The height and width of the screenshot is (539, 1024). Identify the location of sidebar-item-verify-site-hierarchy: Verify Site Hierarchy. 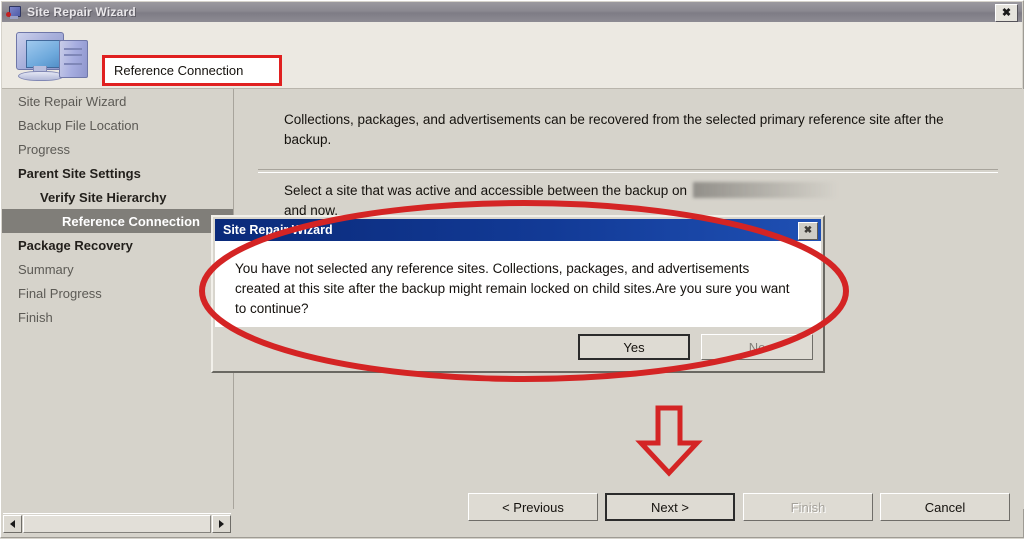
(117, 197).